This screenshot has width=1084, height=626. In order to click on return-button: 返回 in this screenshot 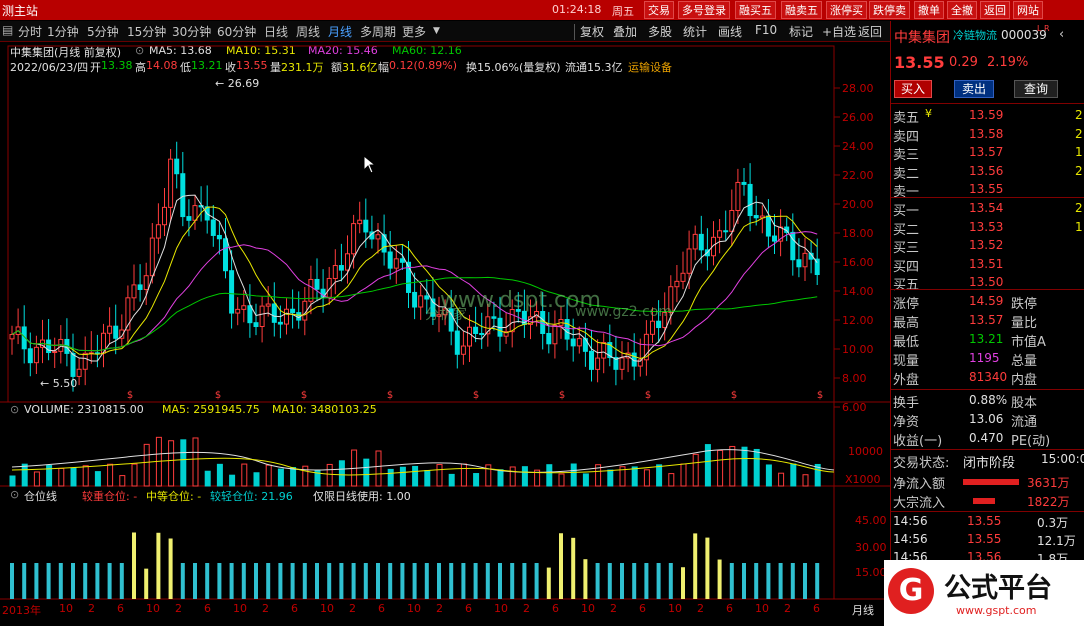, I will do `click(870, 31)`.